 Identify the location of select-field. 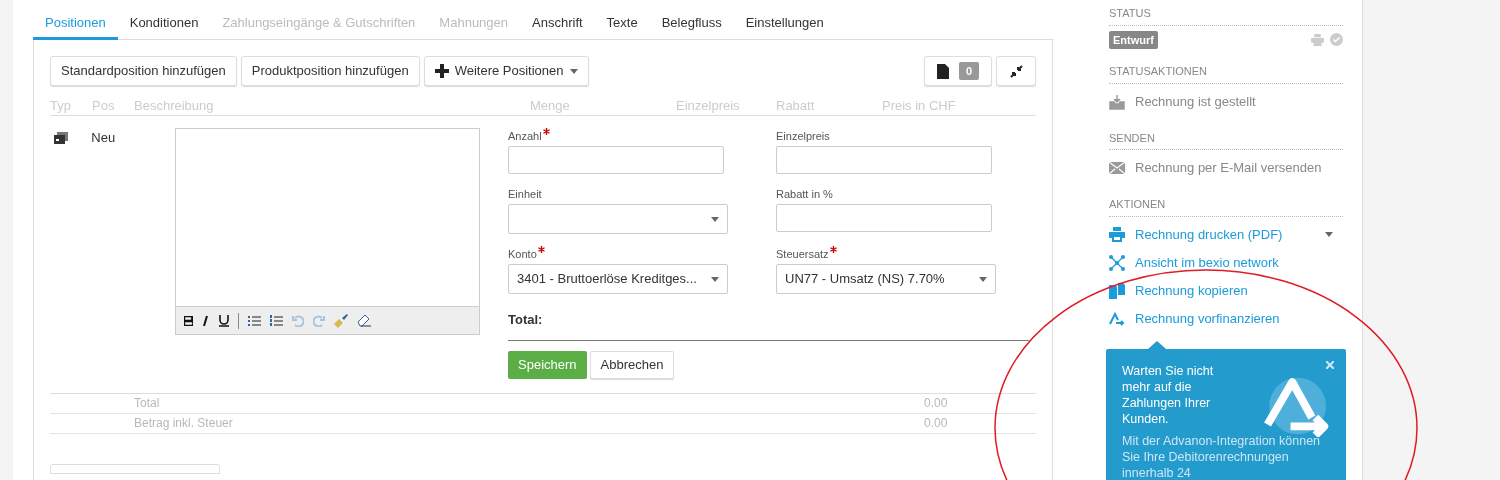
(618, 219).